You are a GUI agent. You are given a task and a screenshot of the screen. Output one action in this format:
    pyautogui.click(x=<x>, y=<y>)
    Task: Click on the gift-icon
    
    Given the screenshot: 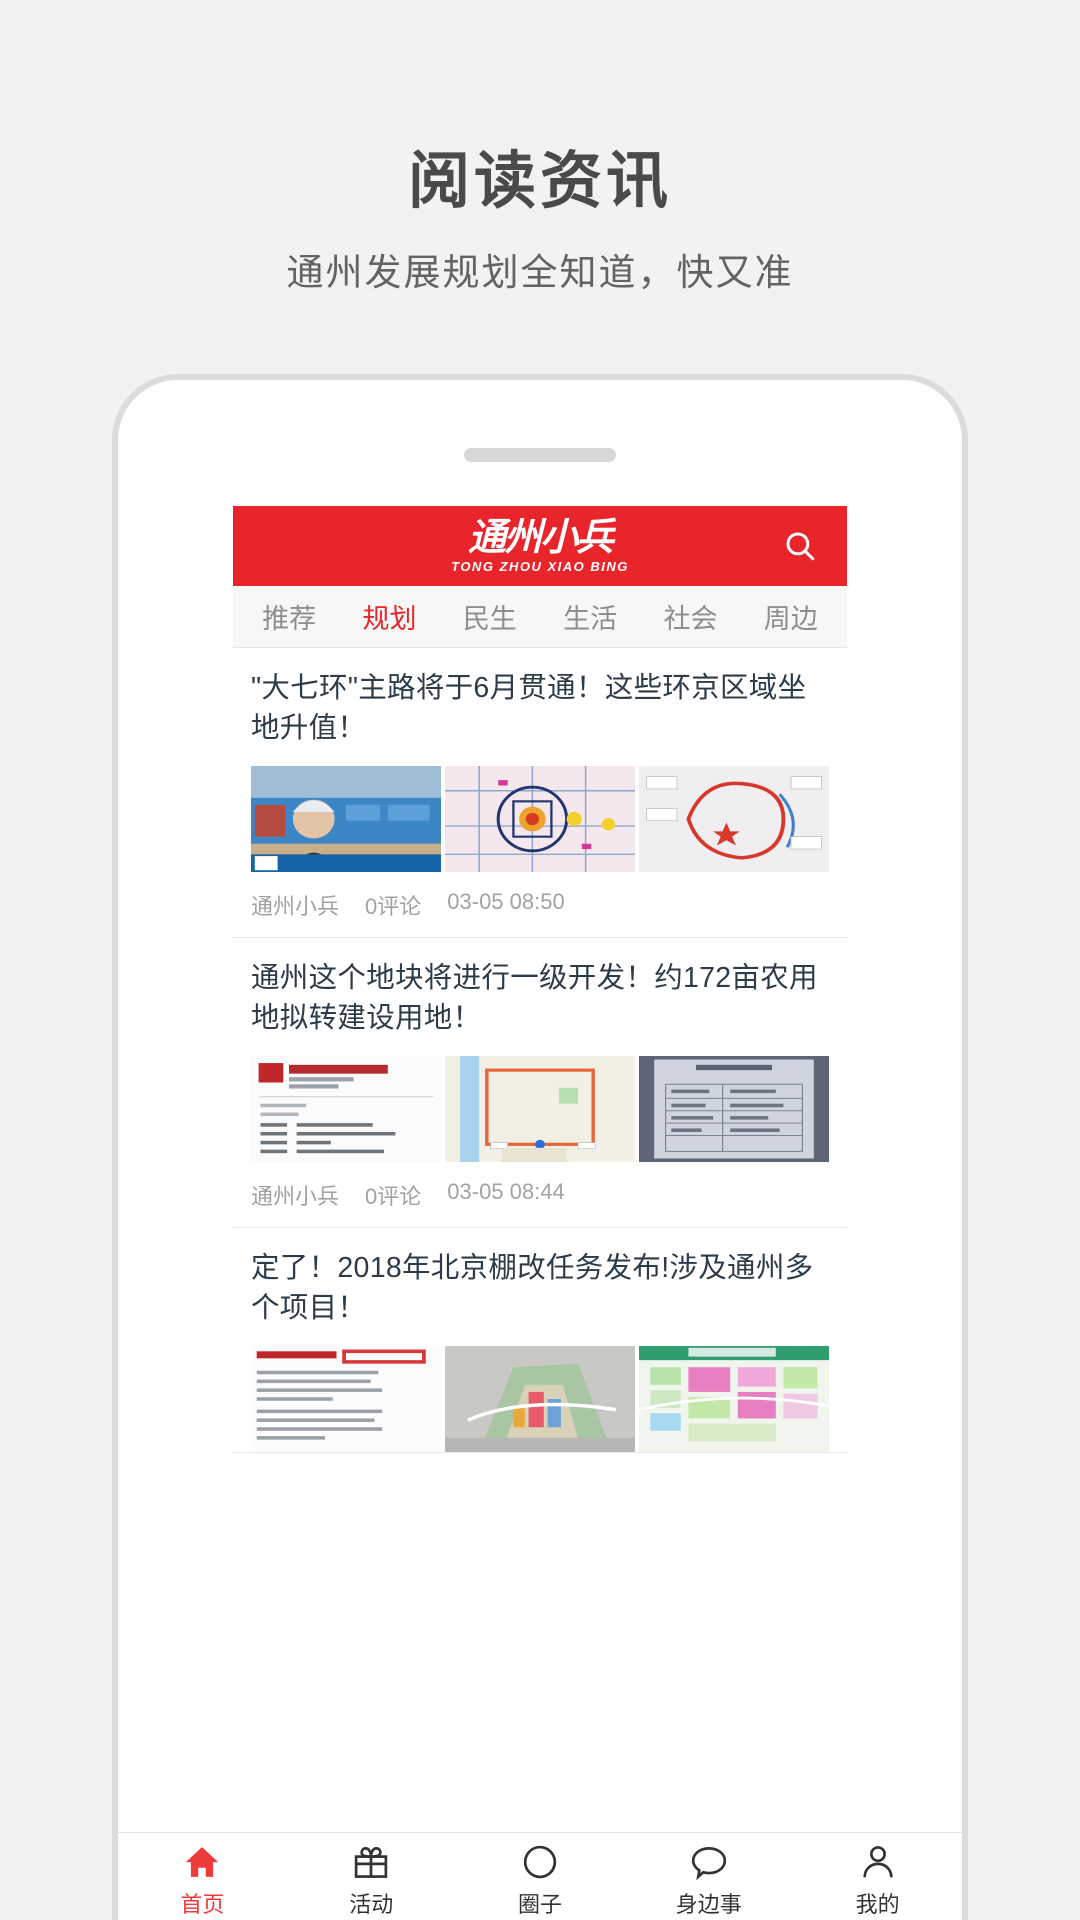 What is the action you would take?
    pyautogui.click(x=371, y=1862)
    